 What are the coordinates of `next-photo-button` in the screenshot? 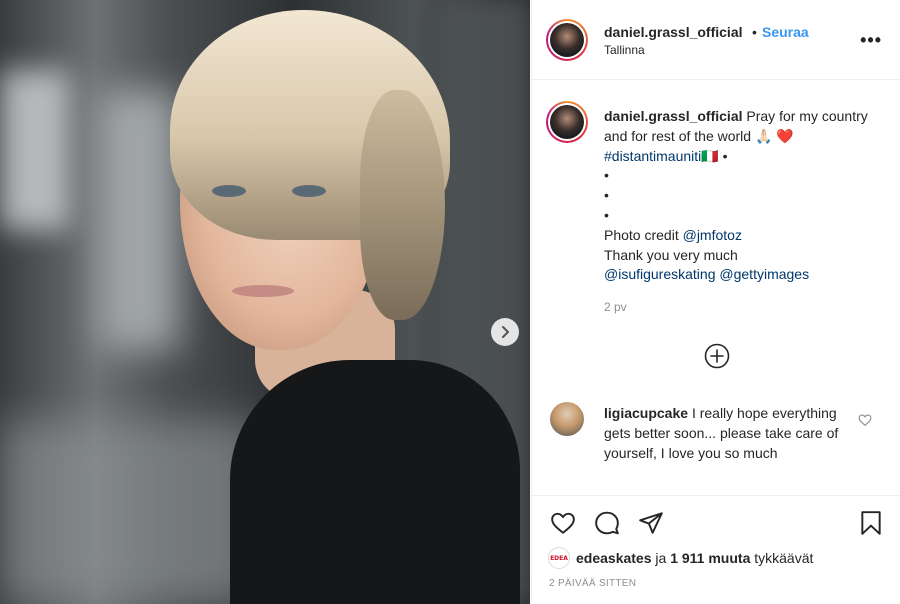 It's located at (505, 332).